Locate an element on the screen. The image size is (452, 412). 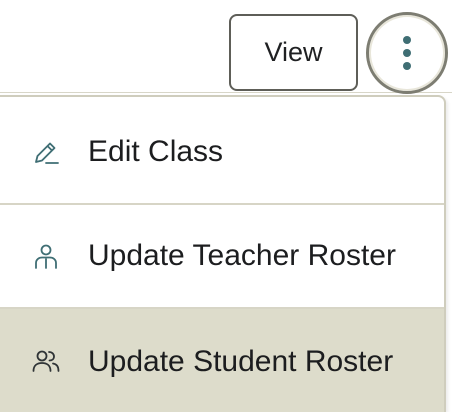
teacher-icon is located at coordinates (46, 256).